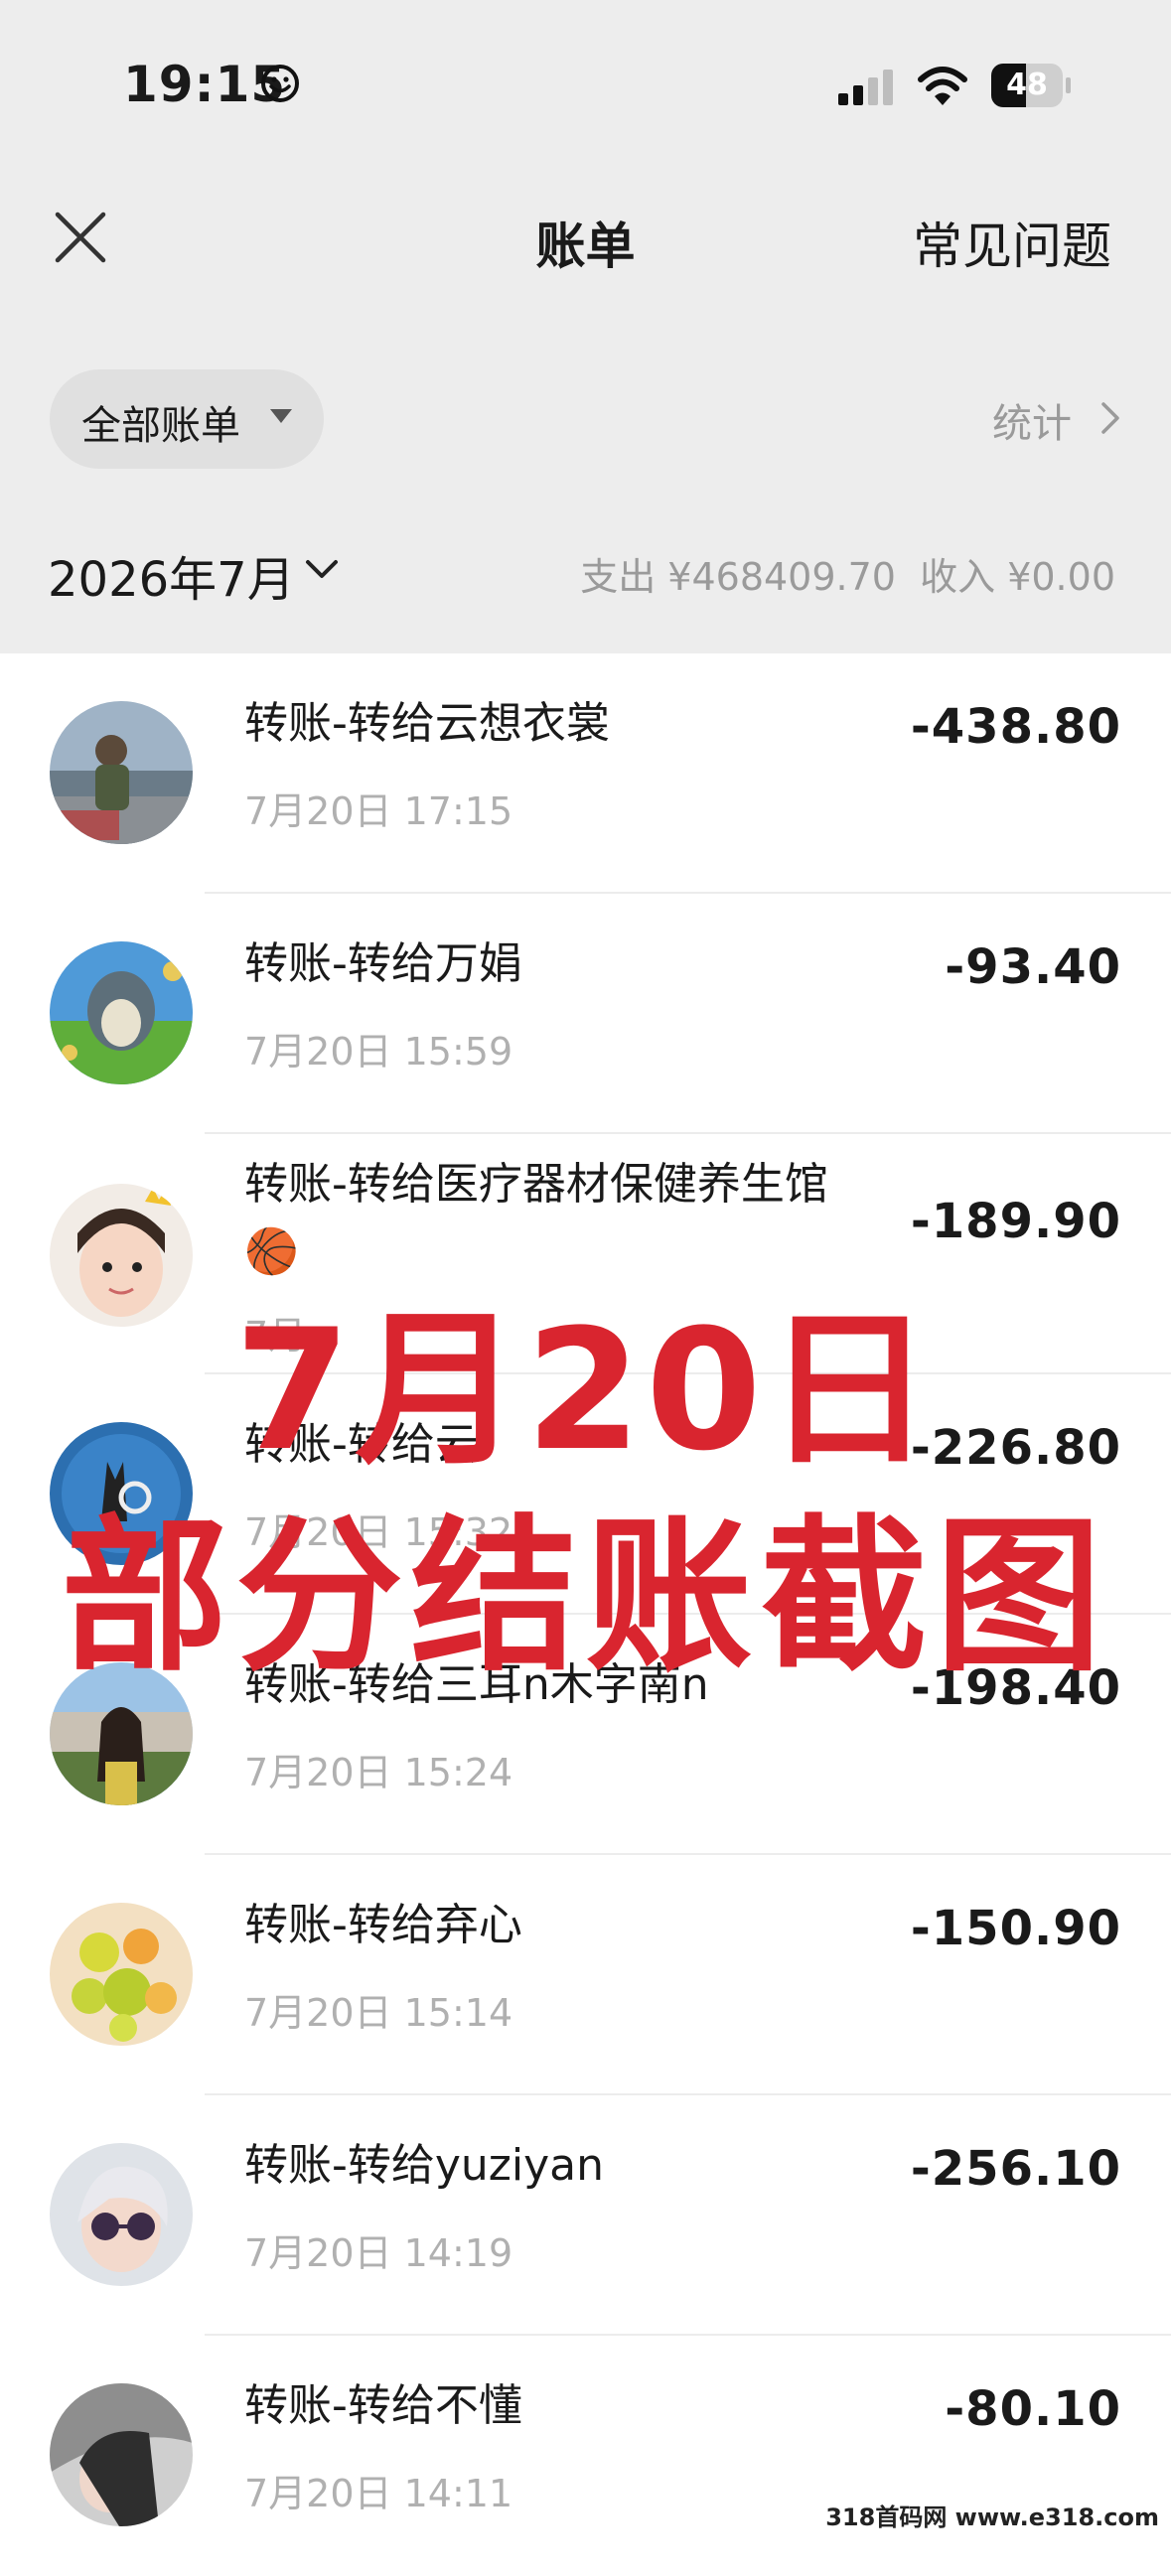 Image resolution: width=1171 pixels, height=2576 pixels. Describe the element at coordinates (585, 1597) in the screenshot. I see `overlay-caption: 部分结账截图` at that location.